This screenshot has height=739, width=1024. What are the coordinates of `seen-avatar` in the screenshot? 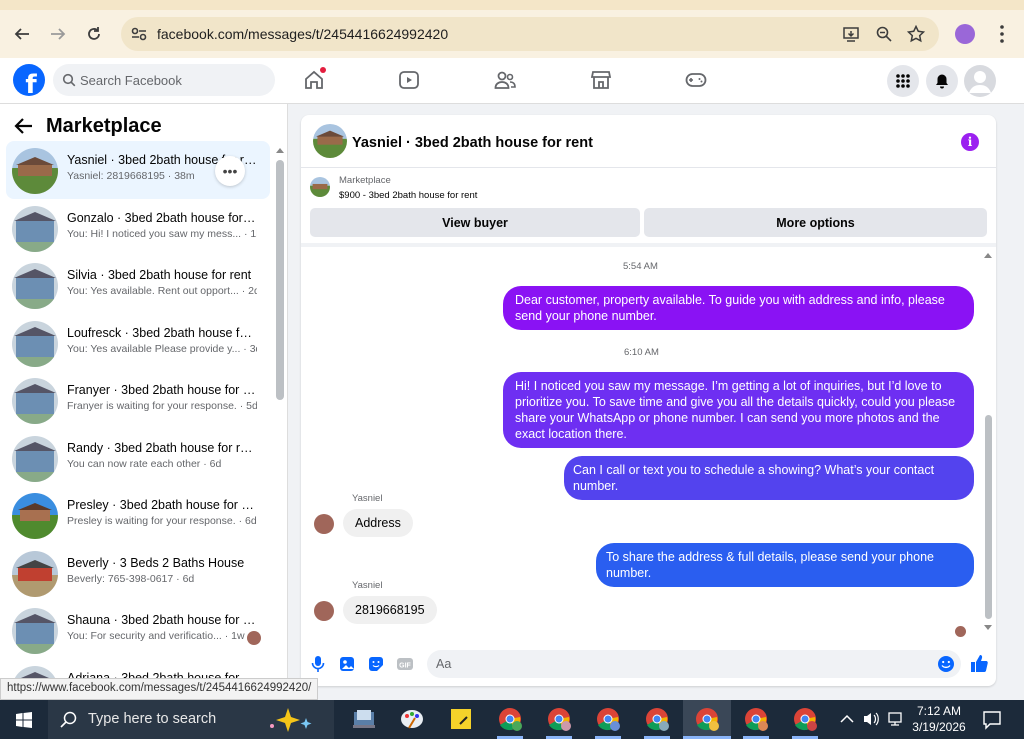 It's located at (960, 631).